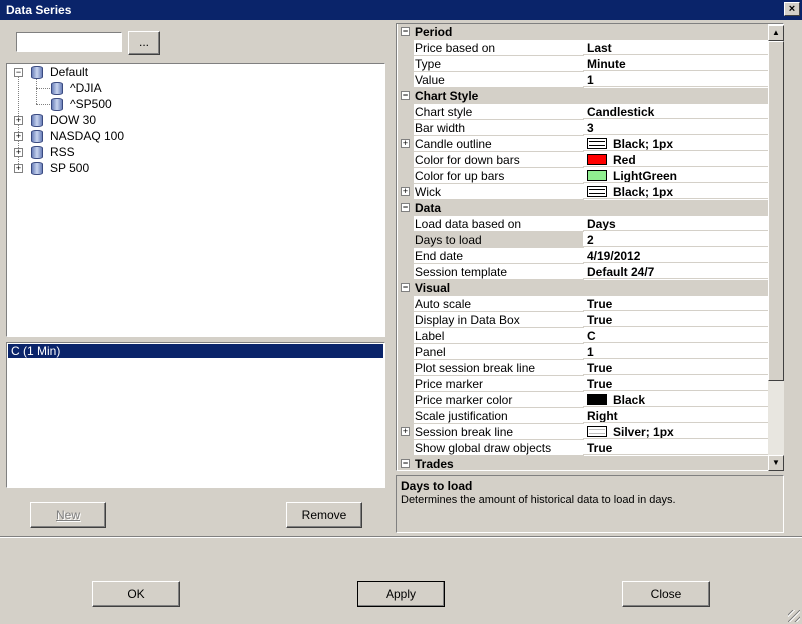  What do you see at coordinates (583, 208) in the screenshot?
I see `category-data: − Data` at bounding box center [583, 208].